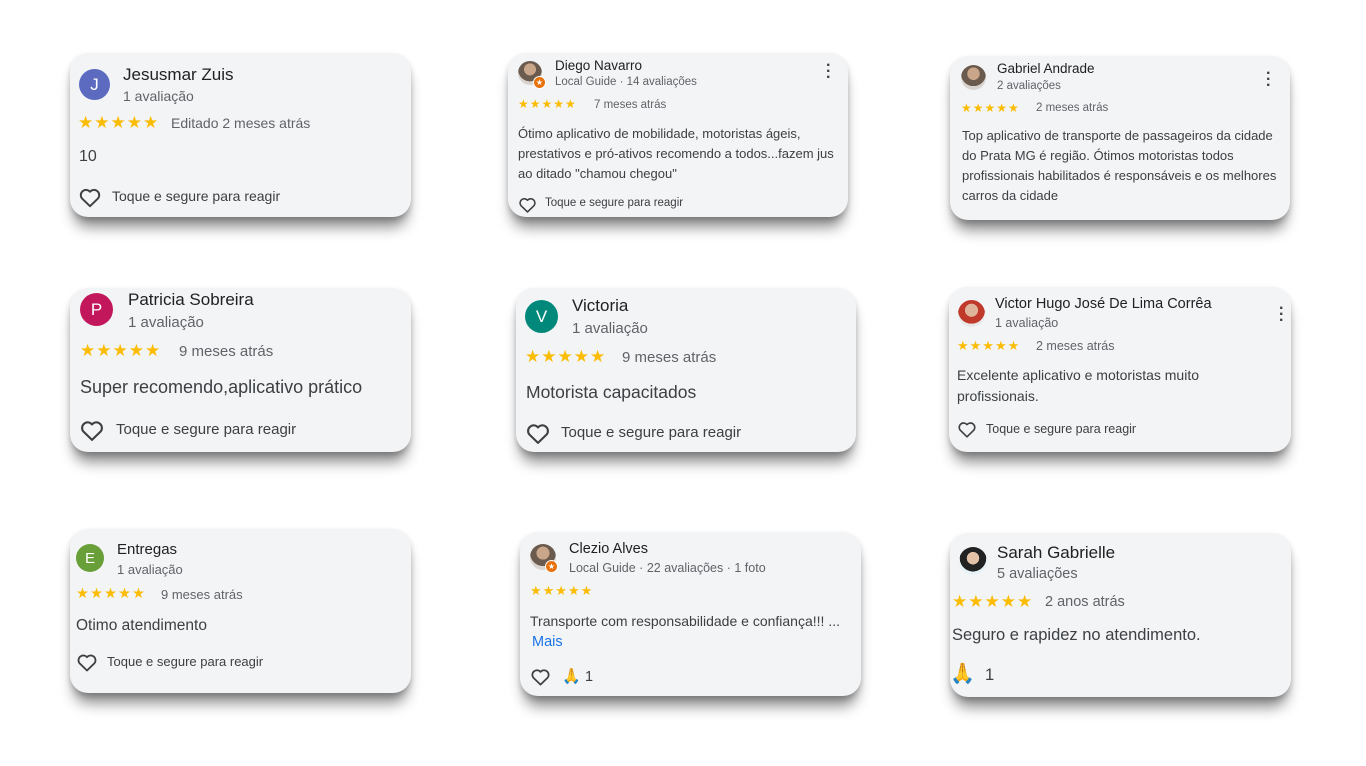 This screenshot has width=1366, height=766. Describe the element at coordinates (611, 392) in the screenshot. I see `review-text: Motorista capacitados` at that location.